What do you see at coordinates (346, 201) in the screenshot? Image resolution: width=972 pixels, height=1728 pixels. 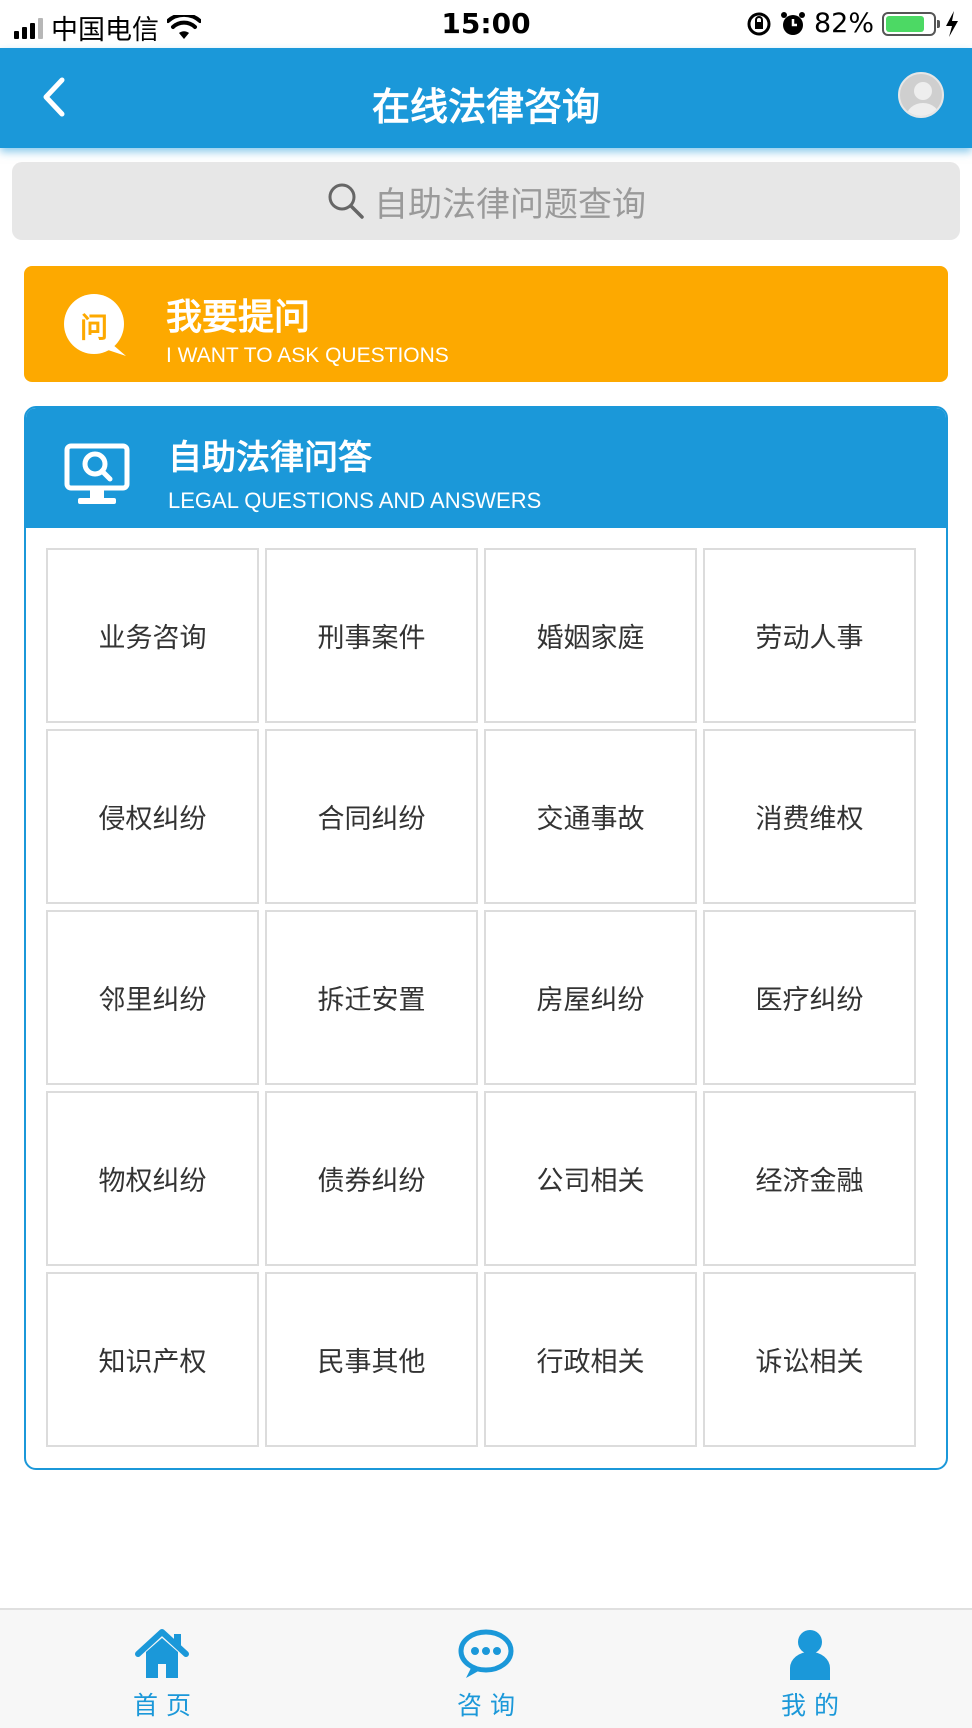 I see `search-icon` at bounding box center [346, 201].